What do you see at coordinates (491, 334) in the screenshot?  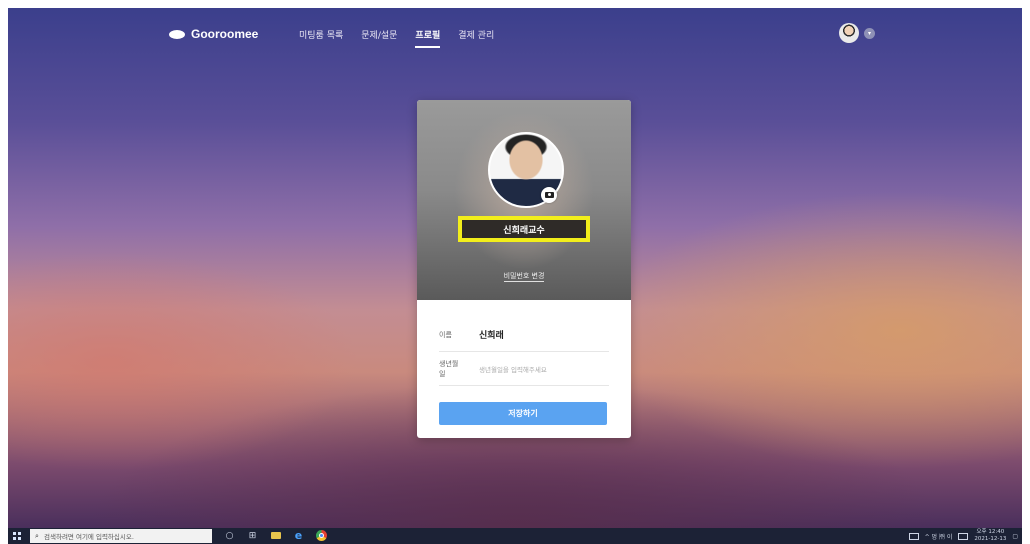 I see `name-field: 신희래` at bounding box center [491, 334].